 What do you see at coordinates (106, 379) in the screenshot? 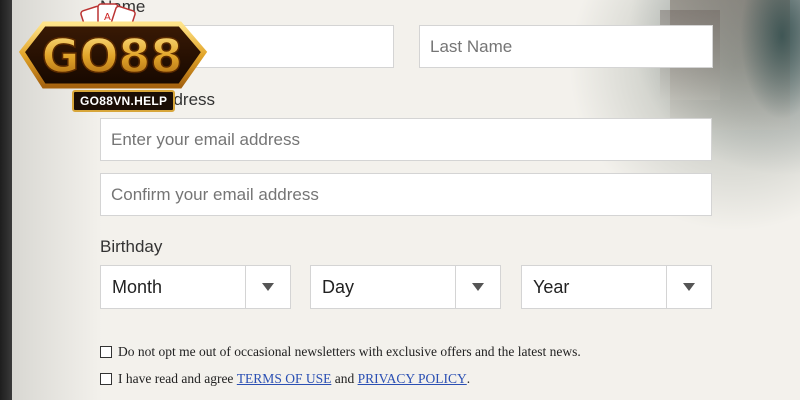
I see `terms-checkbox` at bounding box center [106, 379].